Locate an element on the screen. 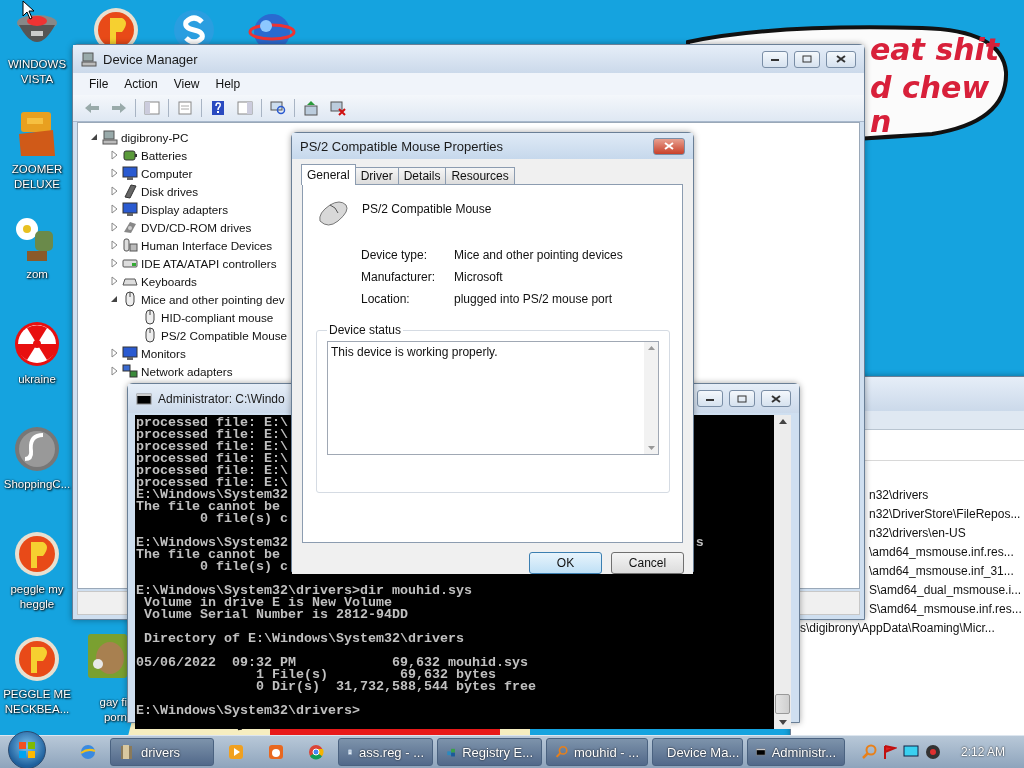 The width and height of the screenshot is (1024, 768). down-arrow-icon is located at coordinates (782, 722).